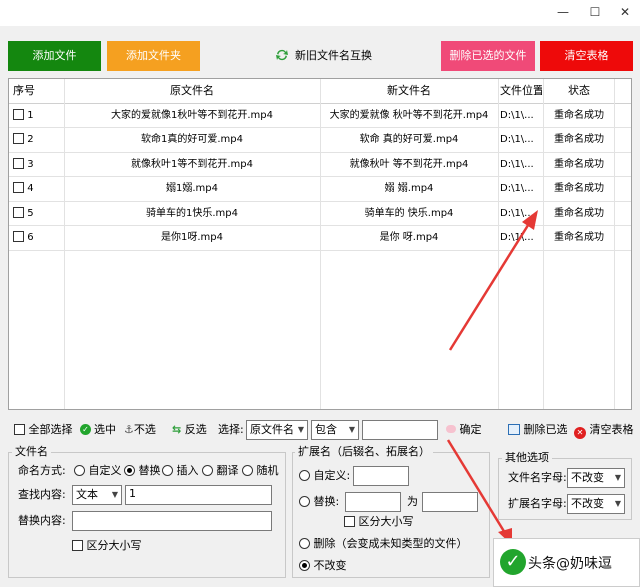  Describe the element at coordinates (30, 115) in the screenshot. I see `row-no: 1` at that location.